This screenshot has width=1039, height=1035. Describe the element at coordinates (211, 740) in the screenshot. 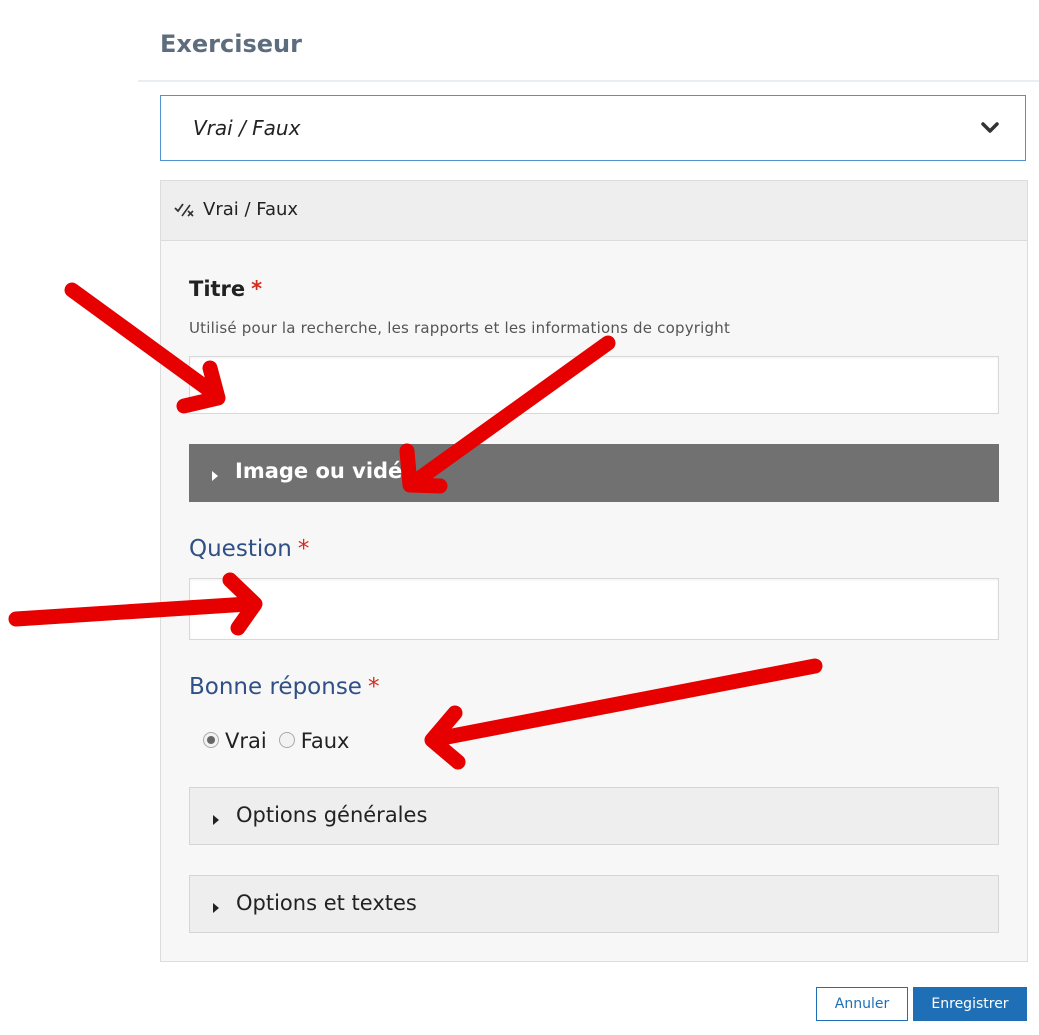

I see `radio-true` at that location.